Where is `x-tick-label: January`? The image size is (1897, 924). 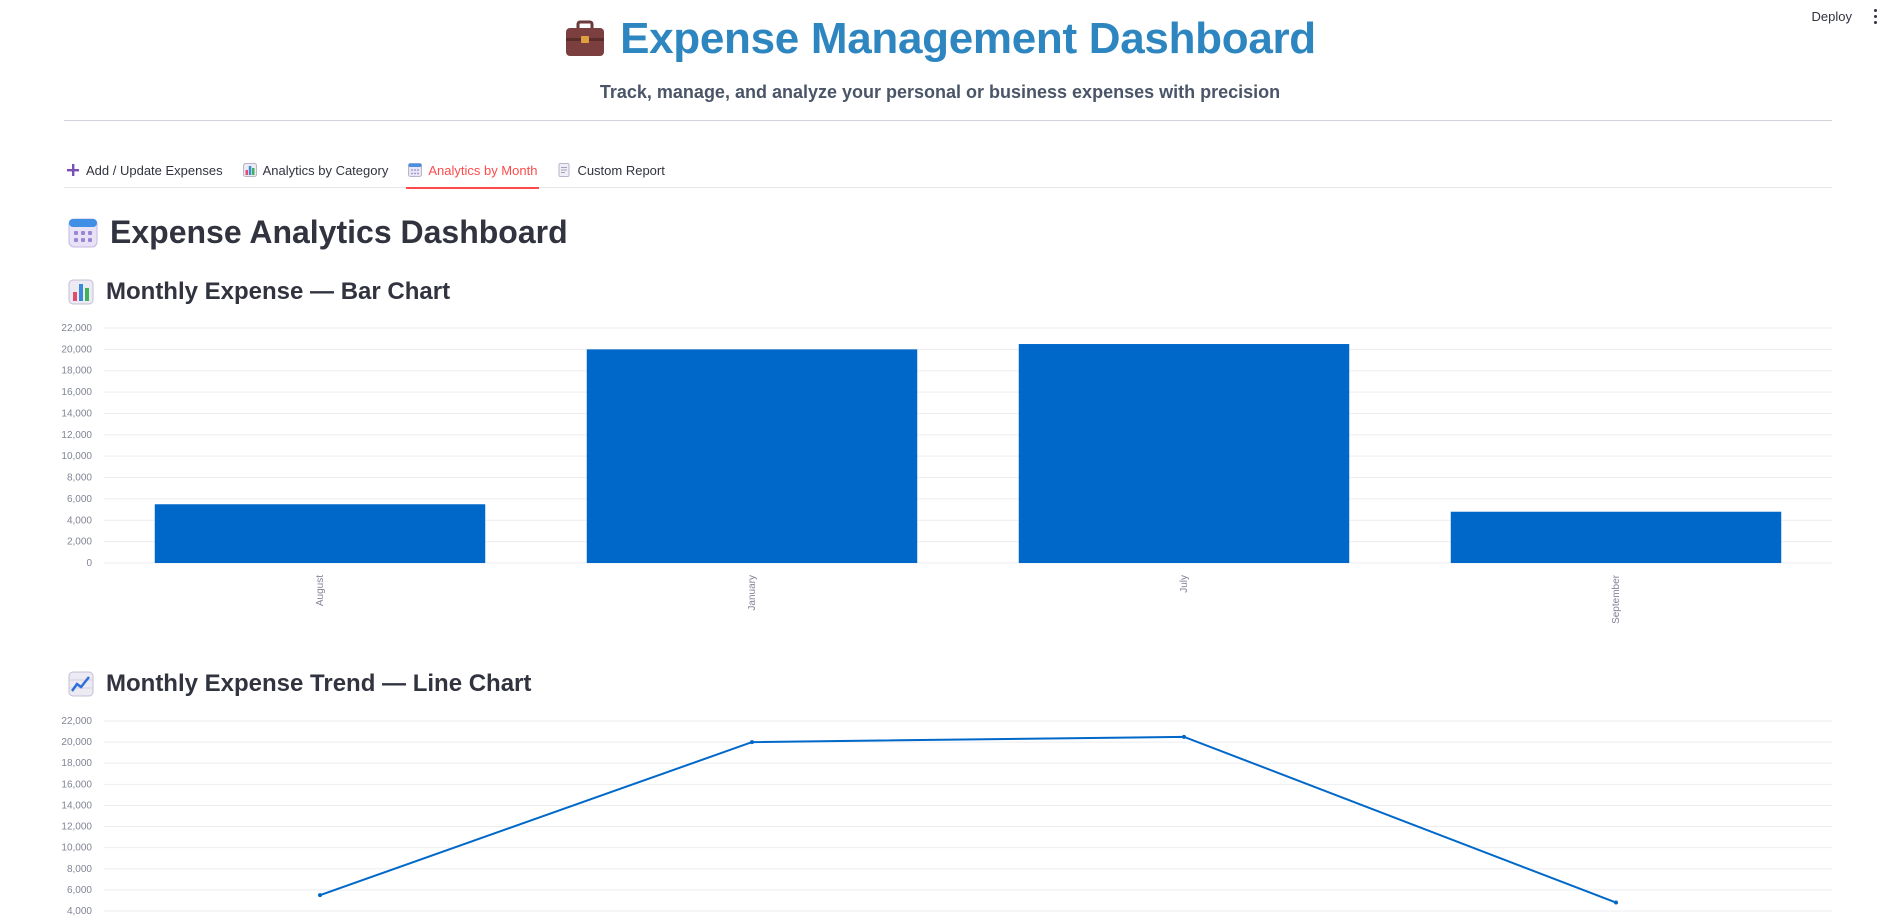 x-tick-label: January is located at coordinates (752, 593).